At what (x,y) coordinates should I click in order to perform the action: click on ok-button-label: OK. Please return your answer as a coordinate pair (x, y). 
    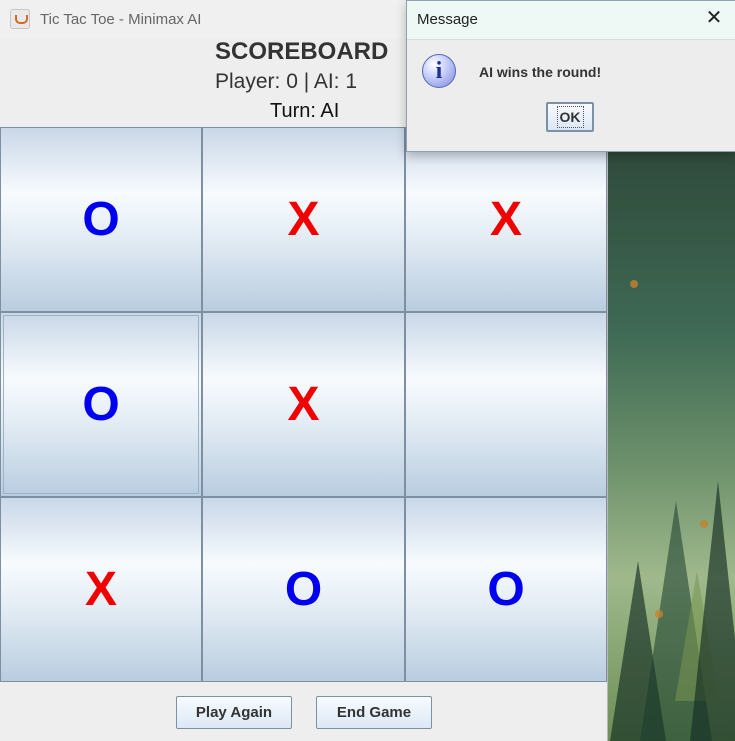
    Looking at the image, I should click on (570, 117).